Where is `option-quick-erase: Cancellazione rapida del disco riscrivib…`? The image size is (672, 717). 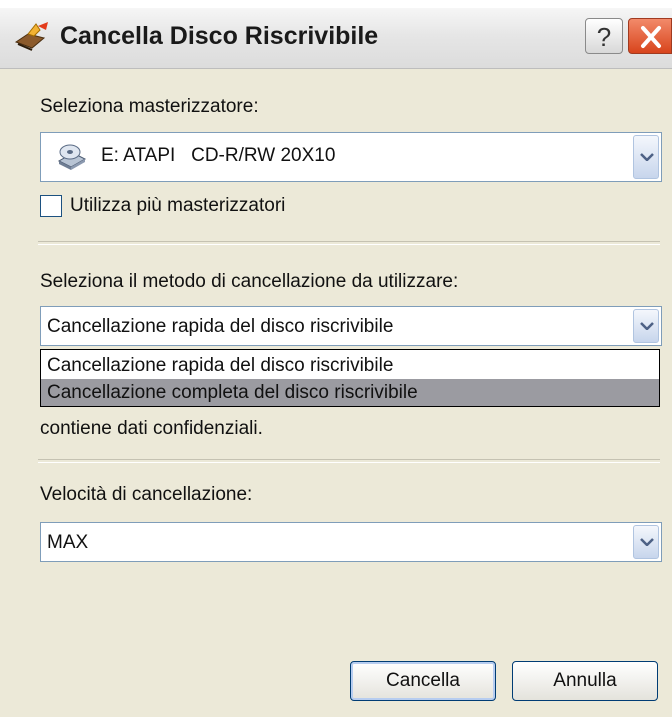 option-quick-erase: Cancellazione rapida del disco riscrivib… is located at coordinates (350, 365).